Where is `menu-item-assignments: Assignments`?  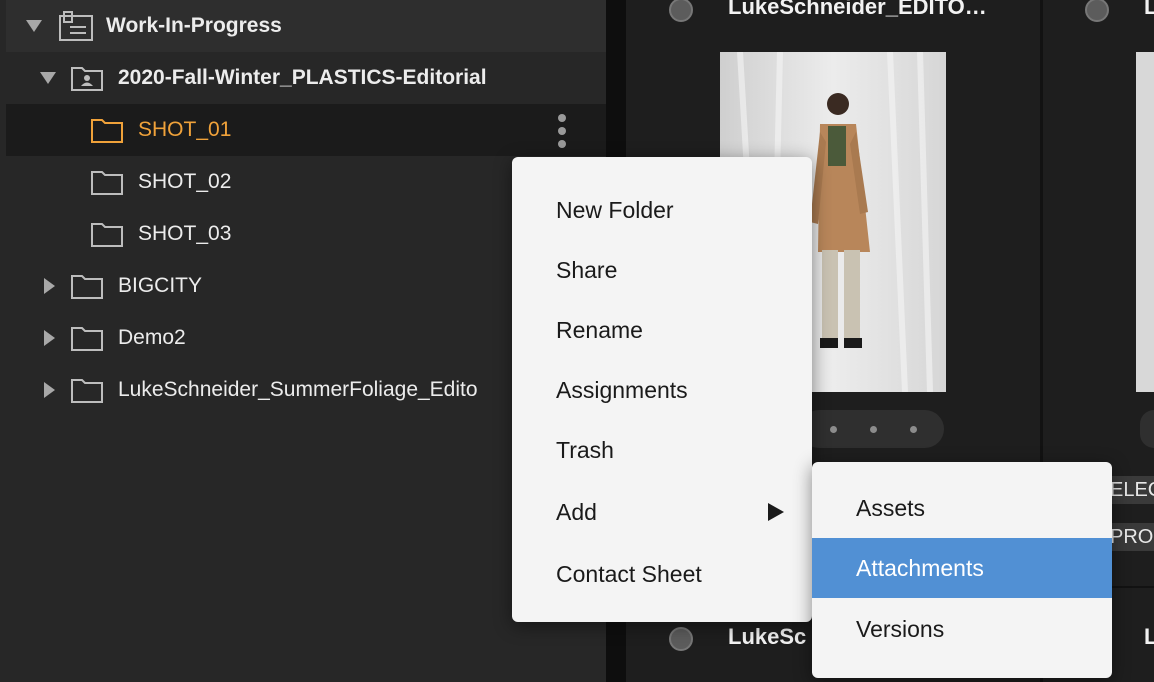
menu-item-assignments: Assignments is located at coordinates (662, 390).